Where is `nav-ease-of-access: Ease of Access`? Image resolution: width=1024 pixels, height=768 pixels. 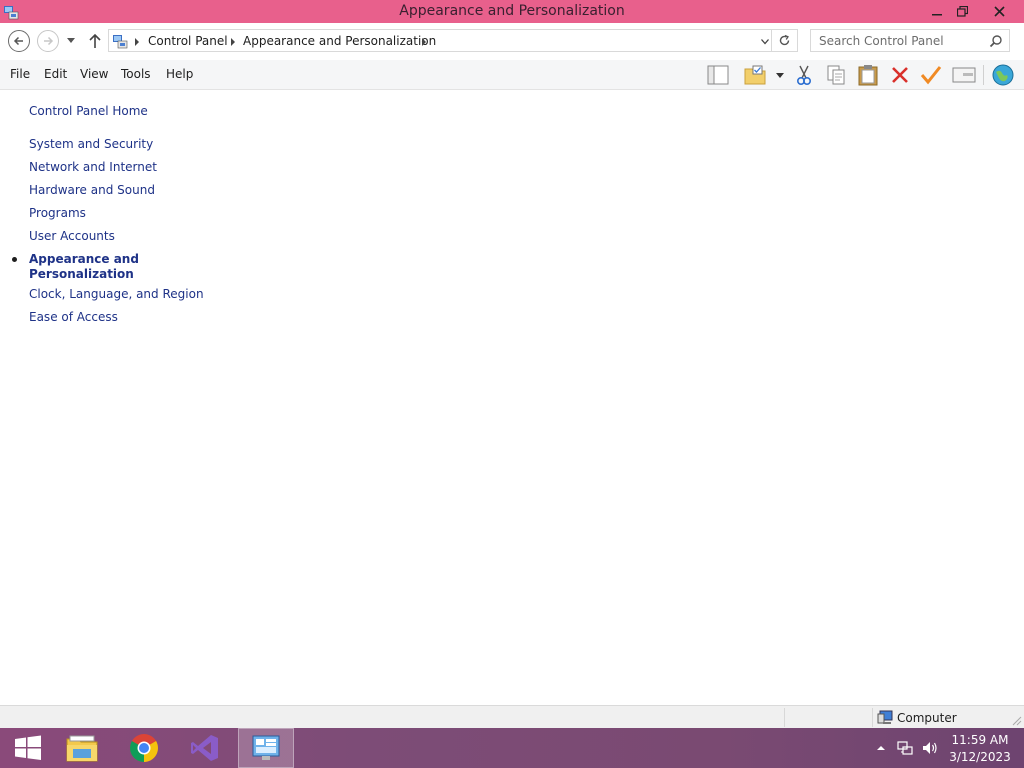 nav-ease-of-access: Ease of Access is located at coordinates (73, 317).